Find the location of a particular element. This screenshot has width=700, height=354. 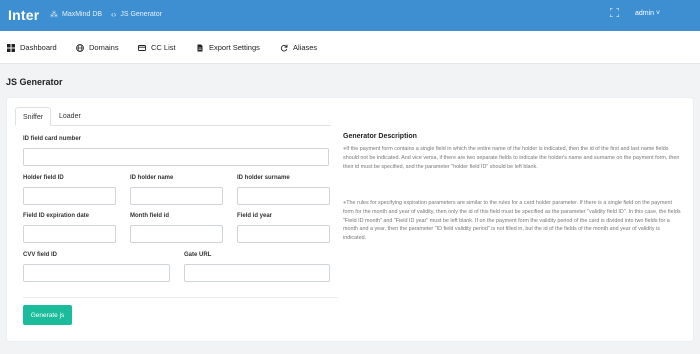

id-holder-surname-label: ID holder surname is located at coordinates (263, 178).